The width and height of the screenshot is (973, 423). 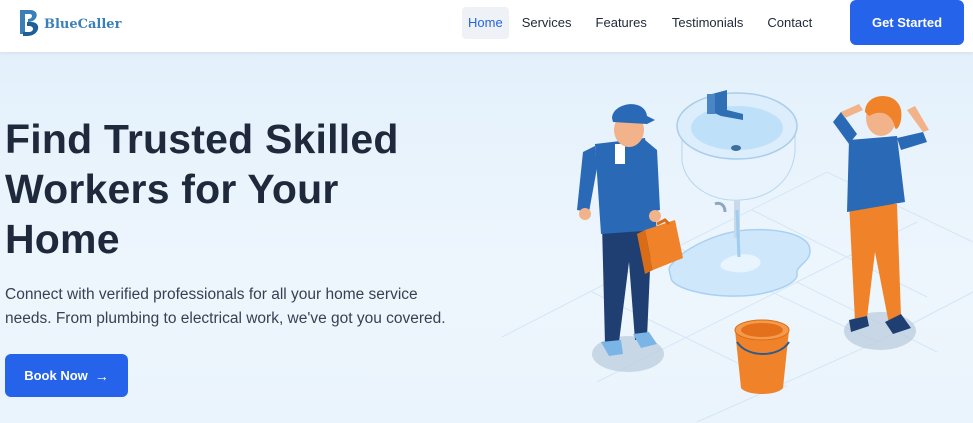 What do you see at coordinates (485, 23) in the screenshot?
I see `nav-home: Home` at bounding box center [485, 23].